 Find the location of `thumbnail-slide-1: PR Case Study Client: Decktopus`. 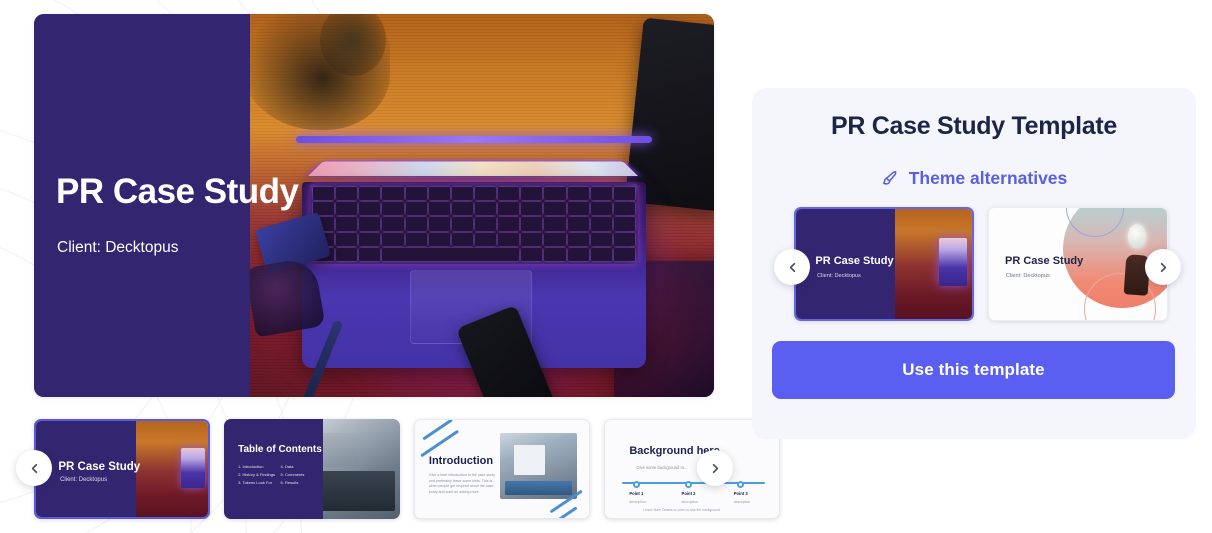

thumbnail-slide-1: PR Case Study Client: Decktopus is located at coordinates (122, 469).